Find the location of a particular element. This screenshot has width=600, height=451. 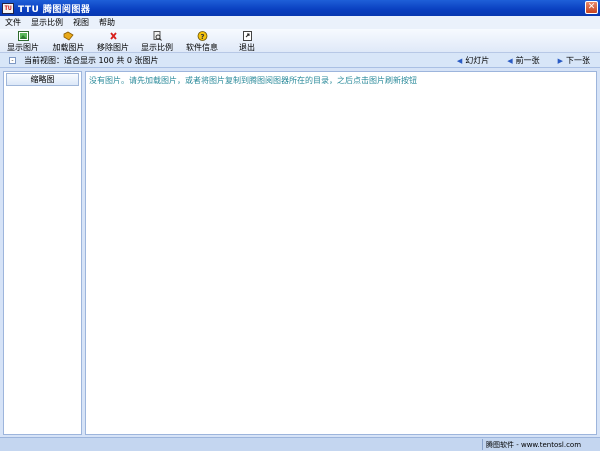

window-title: TTU 腾图阅图器 is located at coordinates (54, 9).